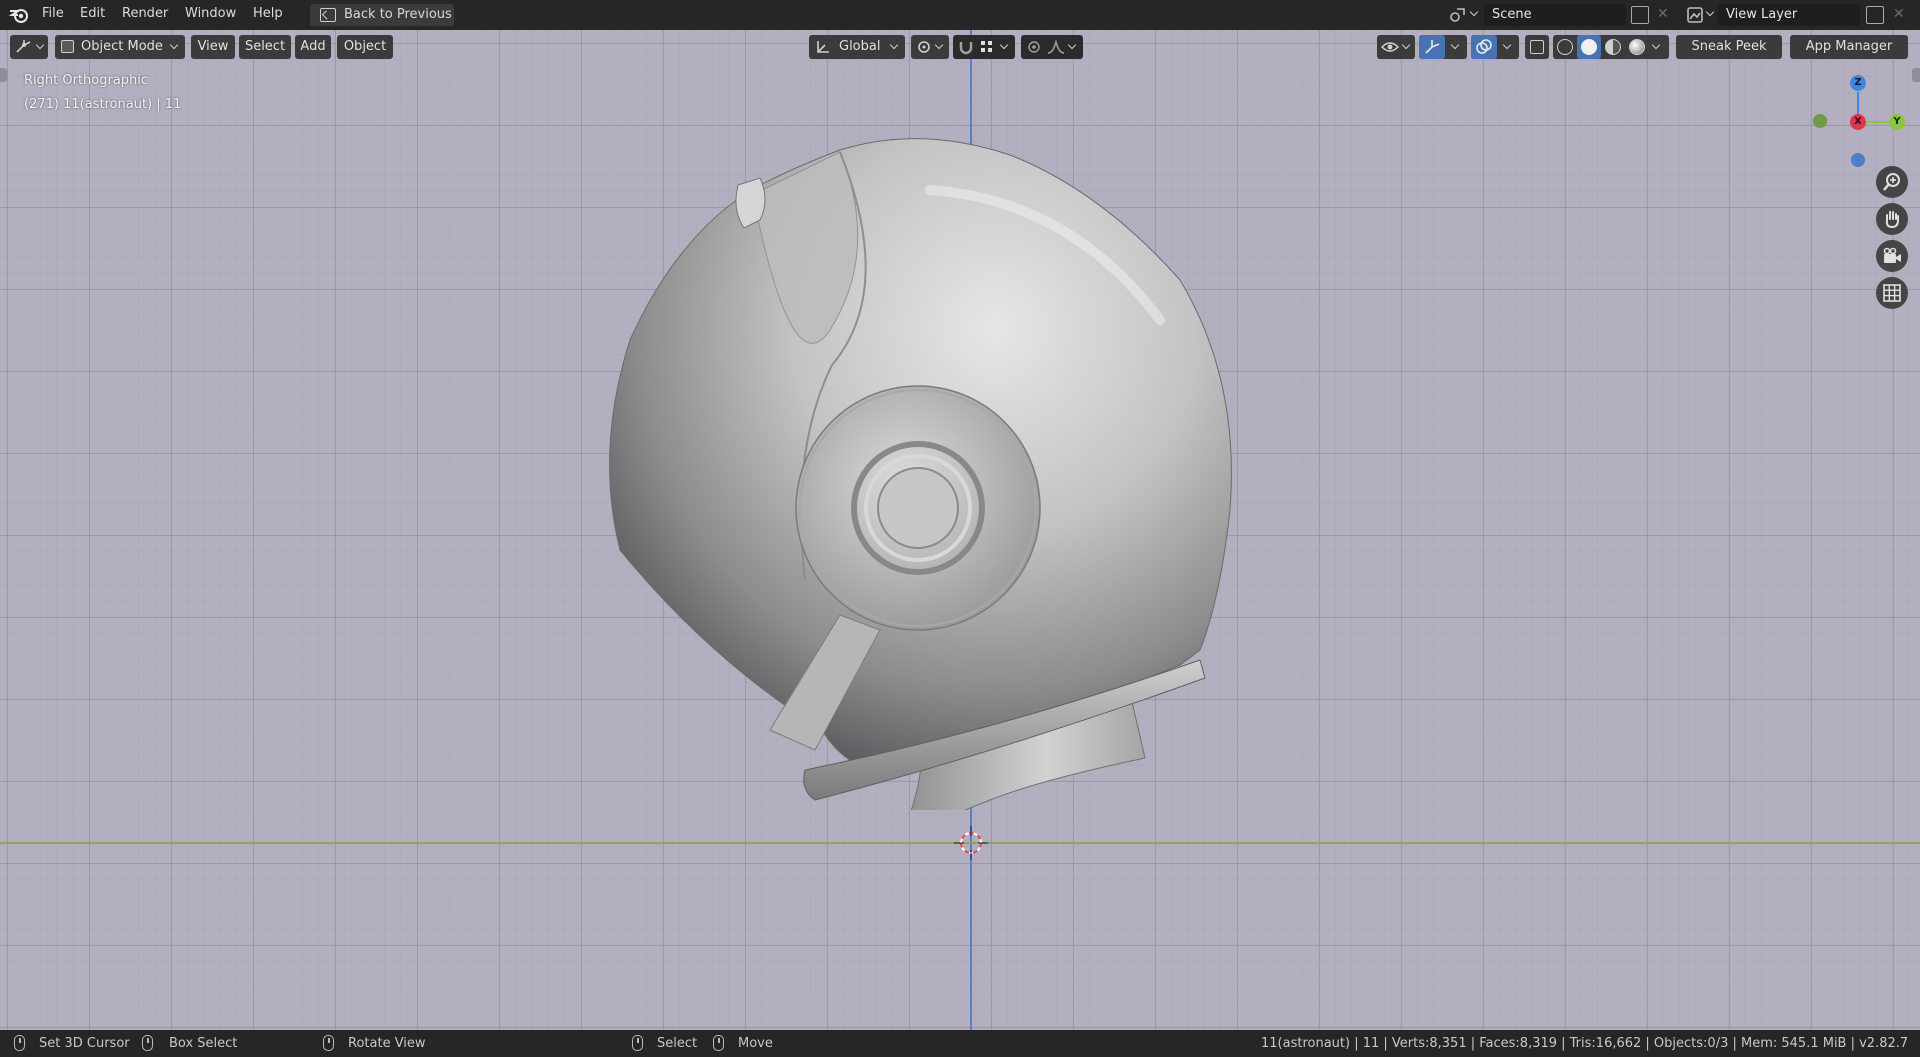 The width and height of the screenshot is (1920, 1057). Describe the element at coordinates (1656, 45) in the screenshot. I see `shading-chevron-icon` at that location.